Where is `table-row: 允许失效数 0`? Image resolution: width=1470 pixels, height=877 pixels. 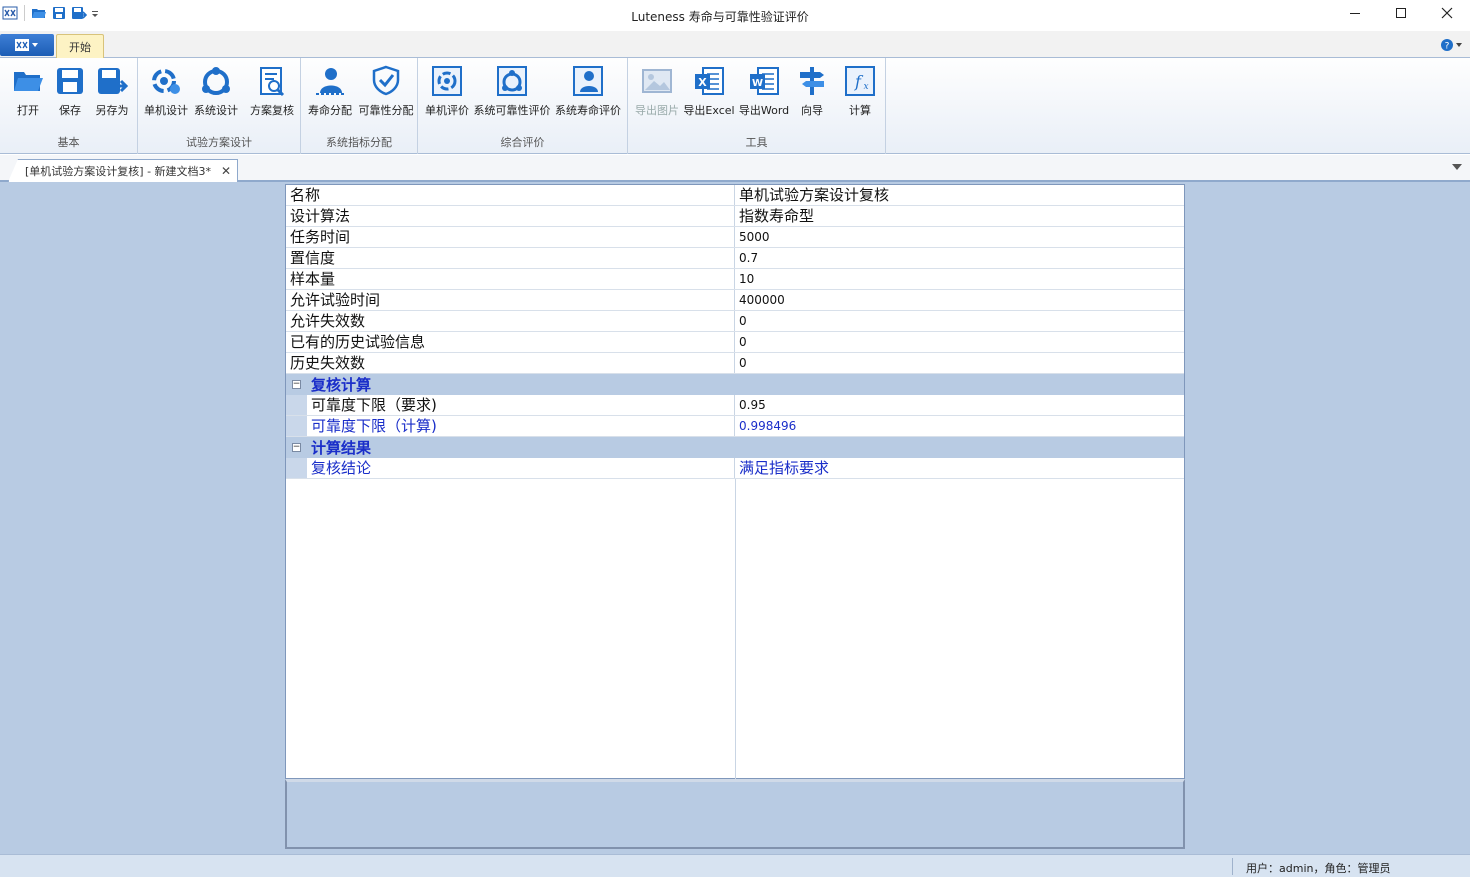
table-row: 允许失效数 0 is located at coordinates (735, 321).